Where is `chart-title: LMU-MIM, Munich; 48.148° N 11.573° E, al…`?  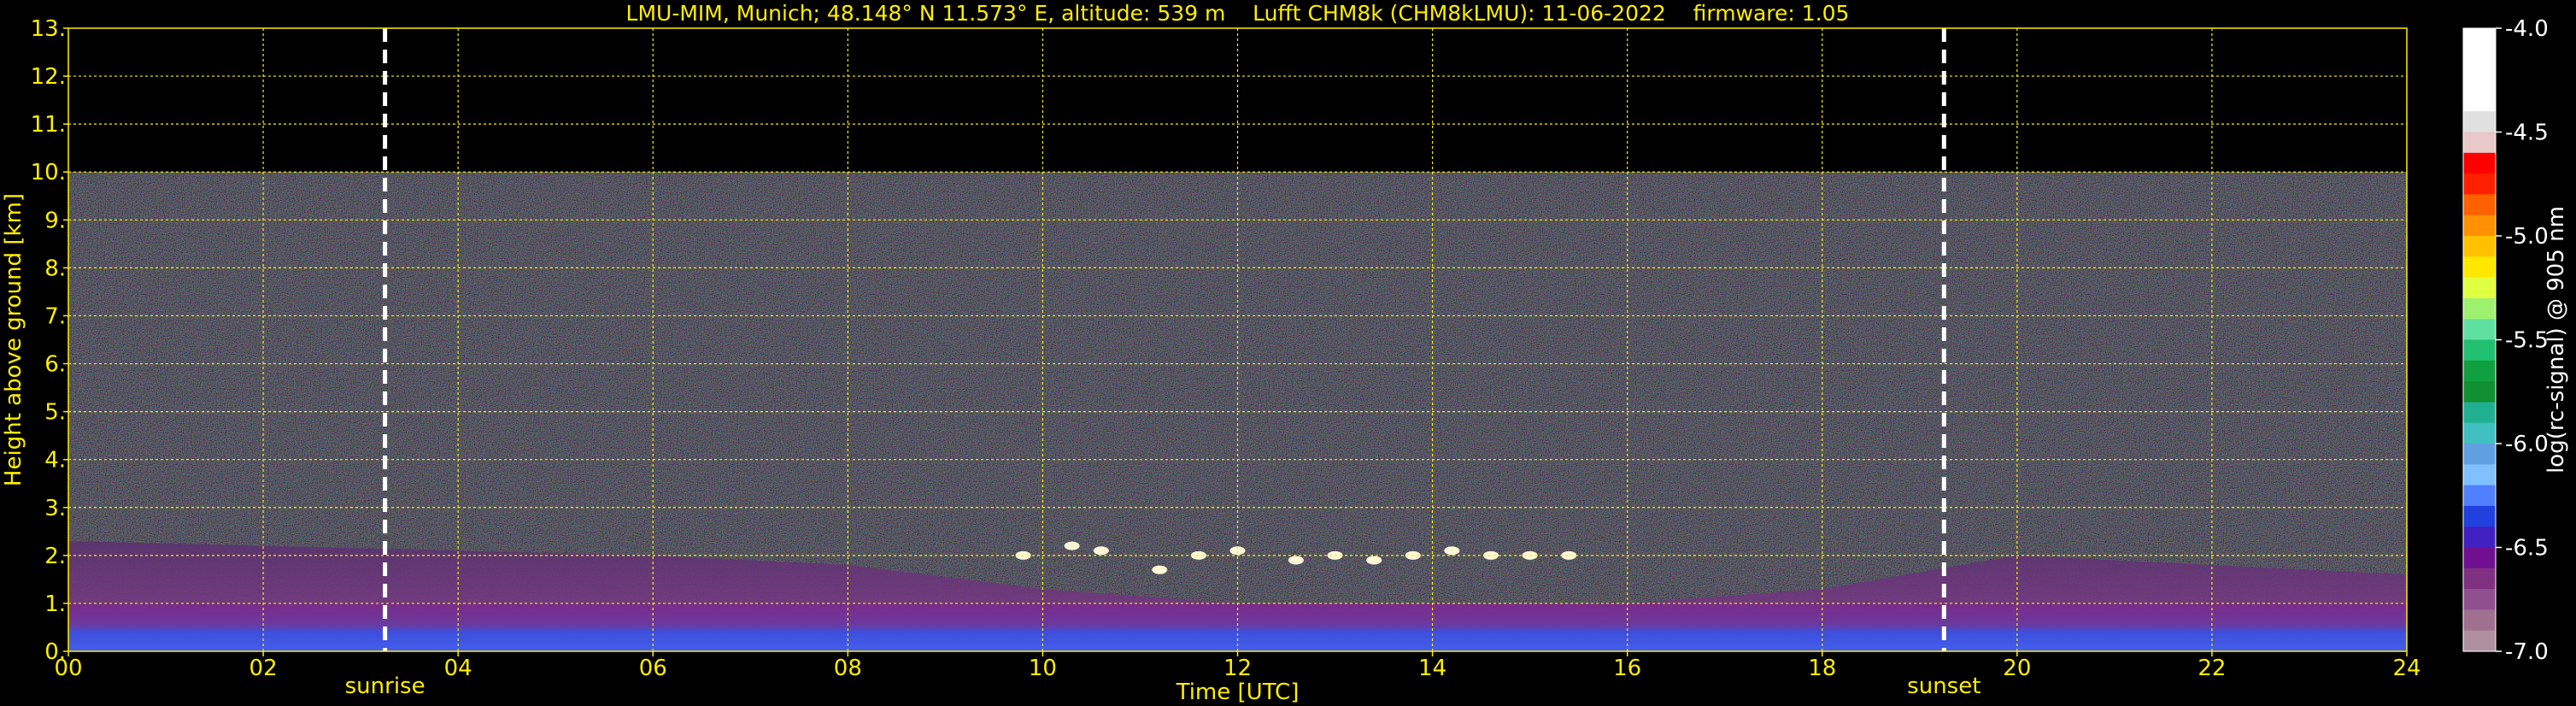 chart-title: LMU-MIM, Munich; 48.148° N 11.573° E, al… is located at coordinates (1238, 13).